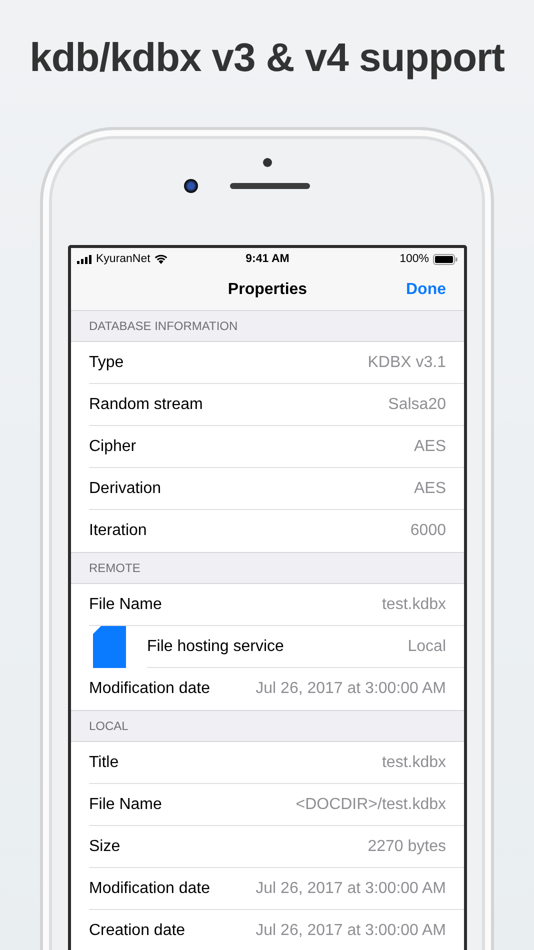 The width and height of the screenshot is (534, 950). Describe the element at coordinates (118, 531) in the screenshot. I see `property-label: Iteration` at that location.